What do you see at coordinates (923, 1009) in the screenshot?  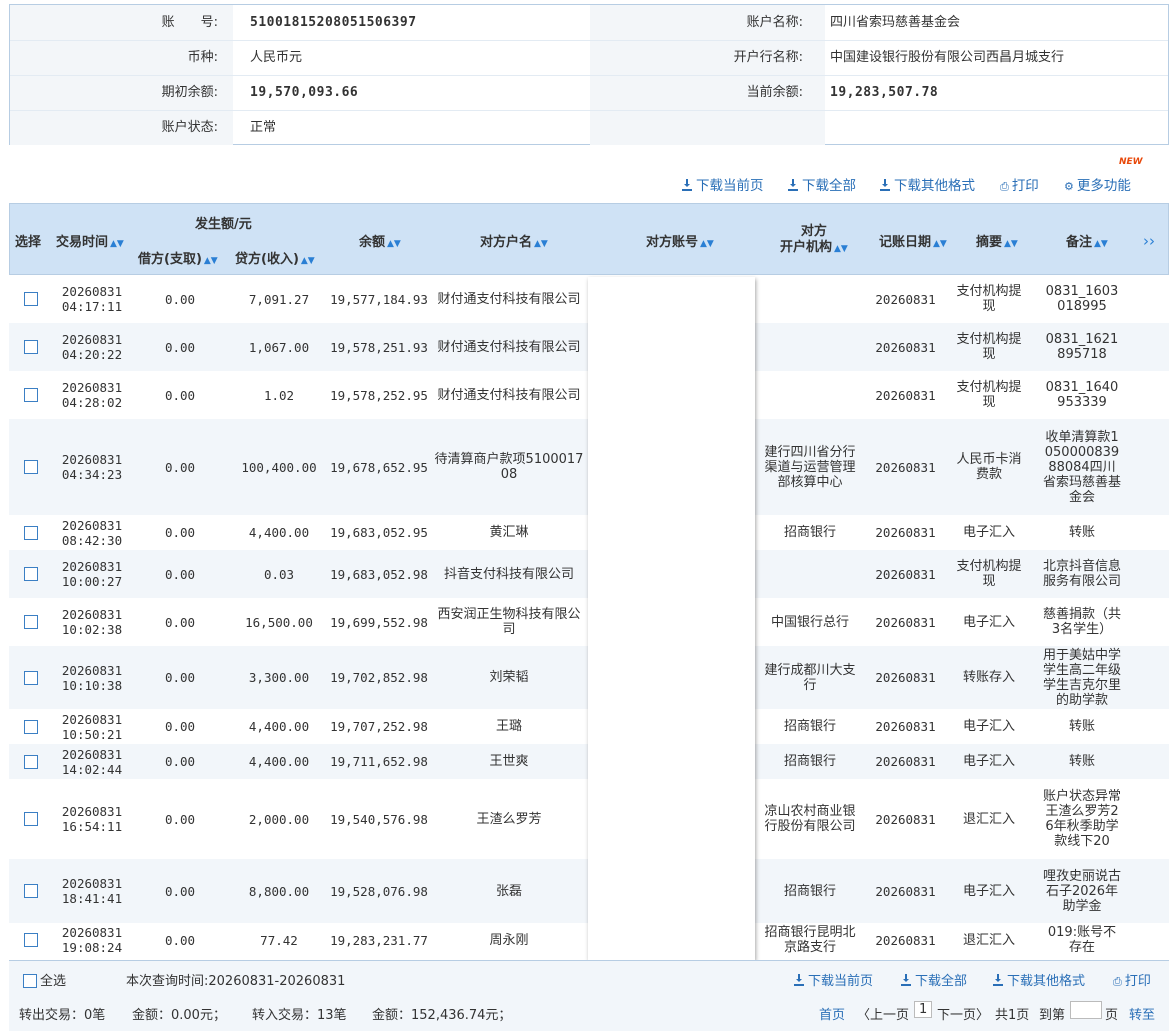 I see `current-page: 1` at bounding box center [923, 1009].